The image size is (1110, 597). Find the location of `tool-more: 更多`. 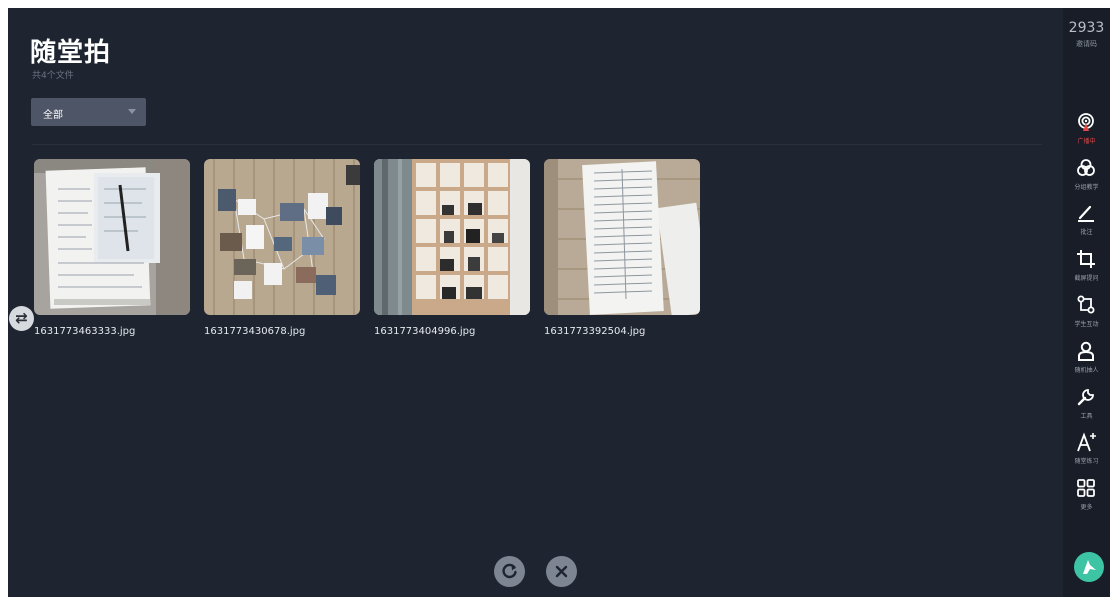

tool-more: 更多 is located at coordinates (1086, 498).